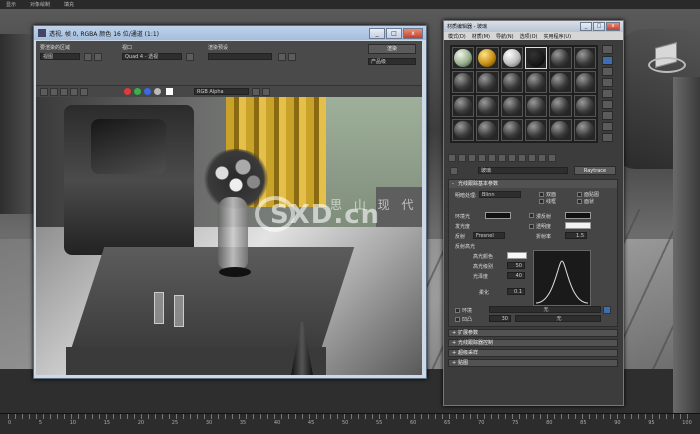 The image size is (700, 434). I want to click on material-navigator-icon, so click(607, 137).